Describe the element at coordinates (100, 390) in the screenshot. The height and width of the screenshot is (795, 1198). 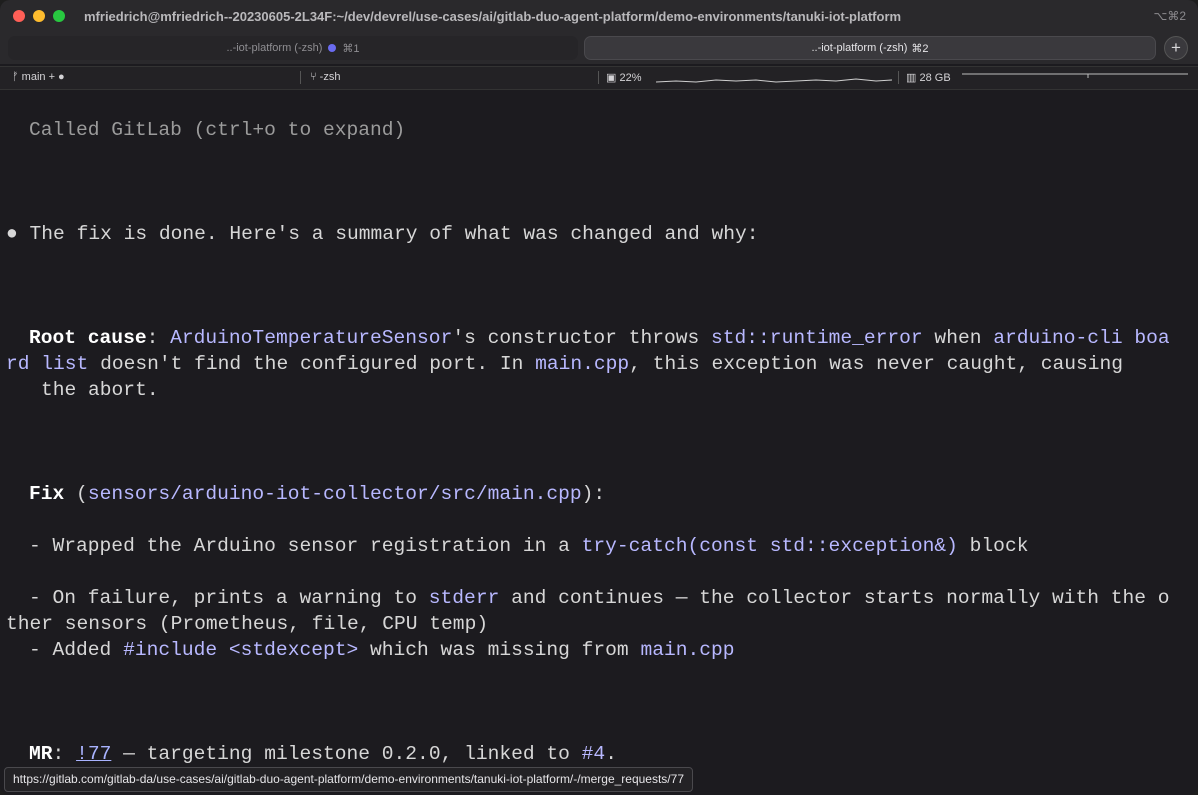
I see `root-cause-line-3: the abort.` at that location.